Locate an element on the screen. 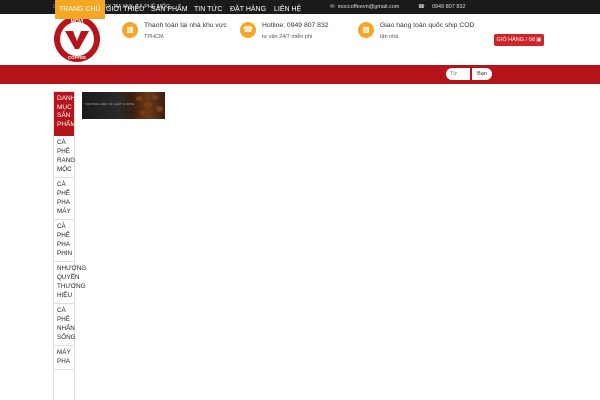 The image size is (600, 400). category-item: MÁY PHA is located at coordinates (64, 358).